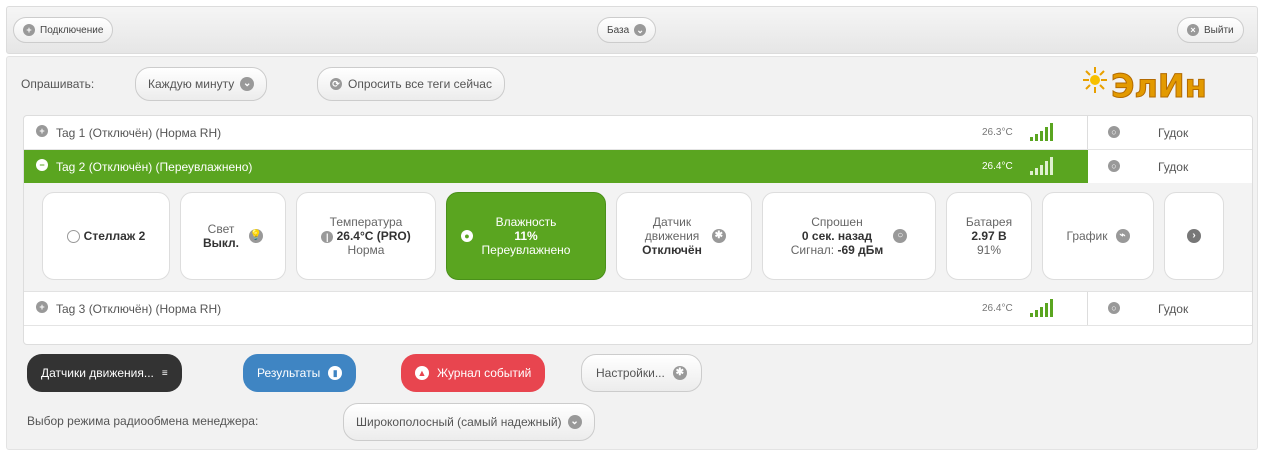  I want to click on motion-label-1: Датчик, so click(672, 222).